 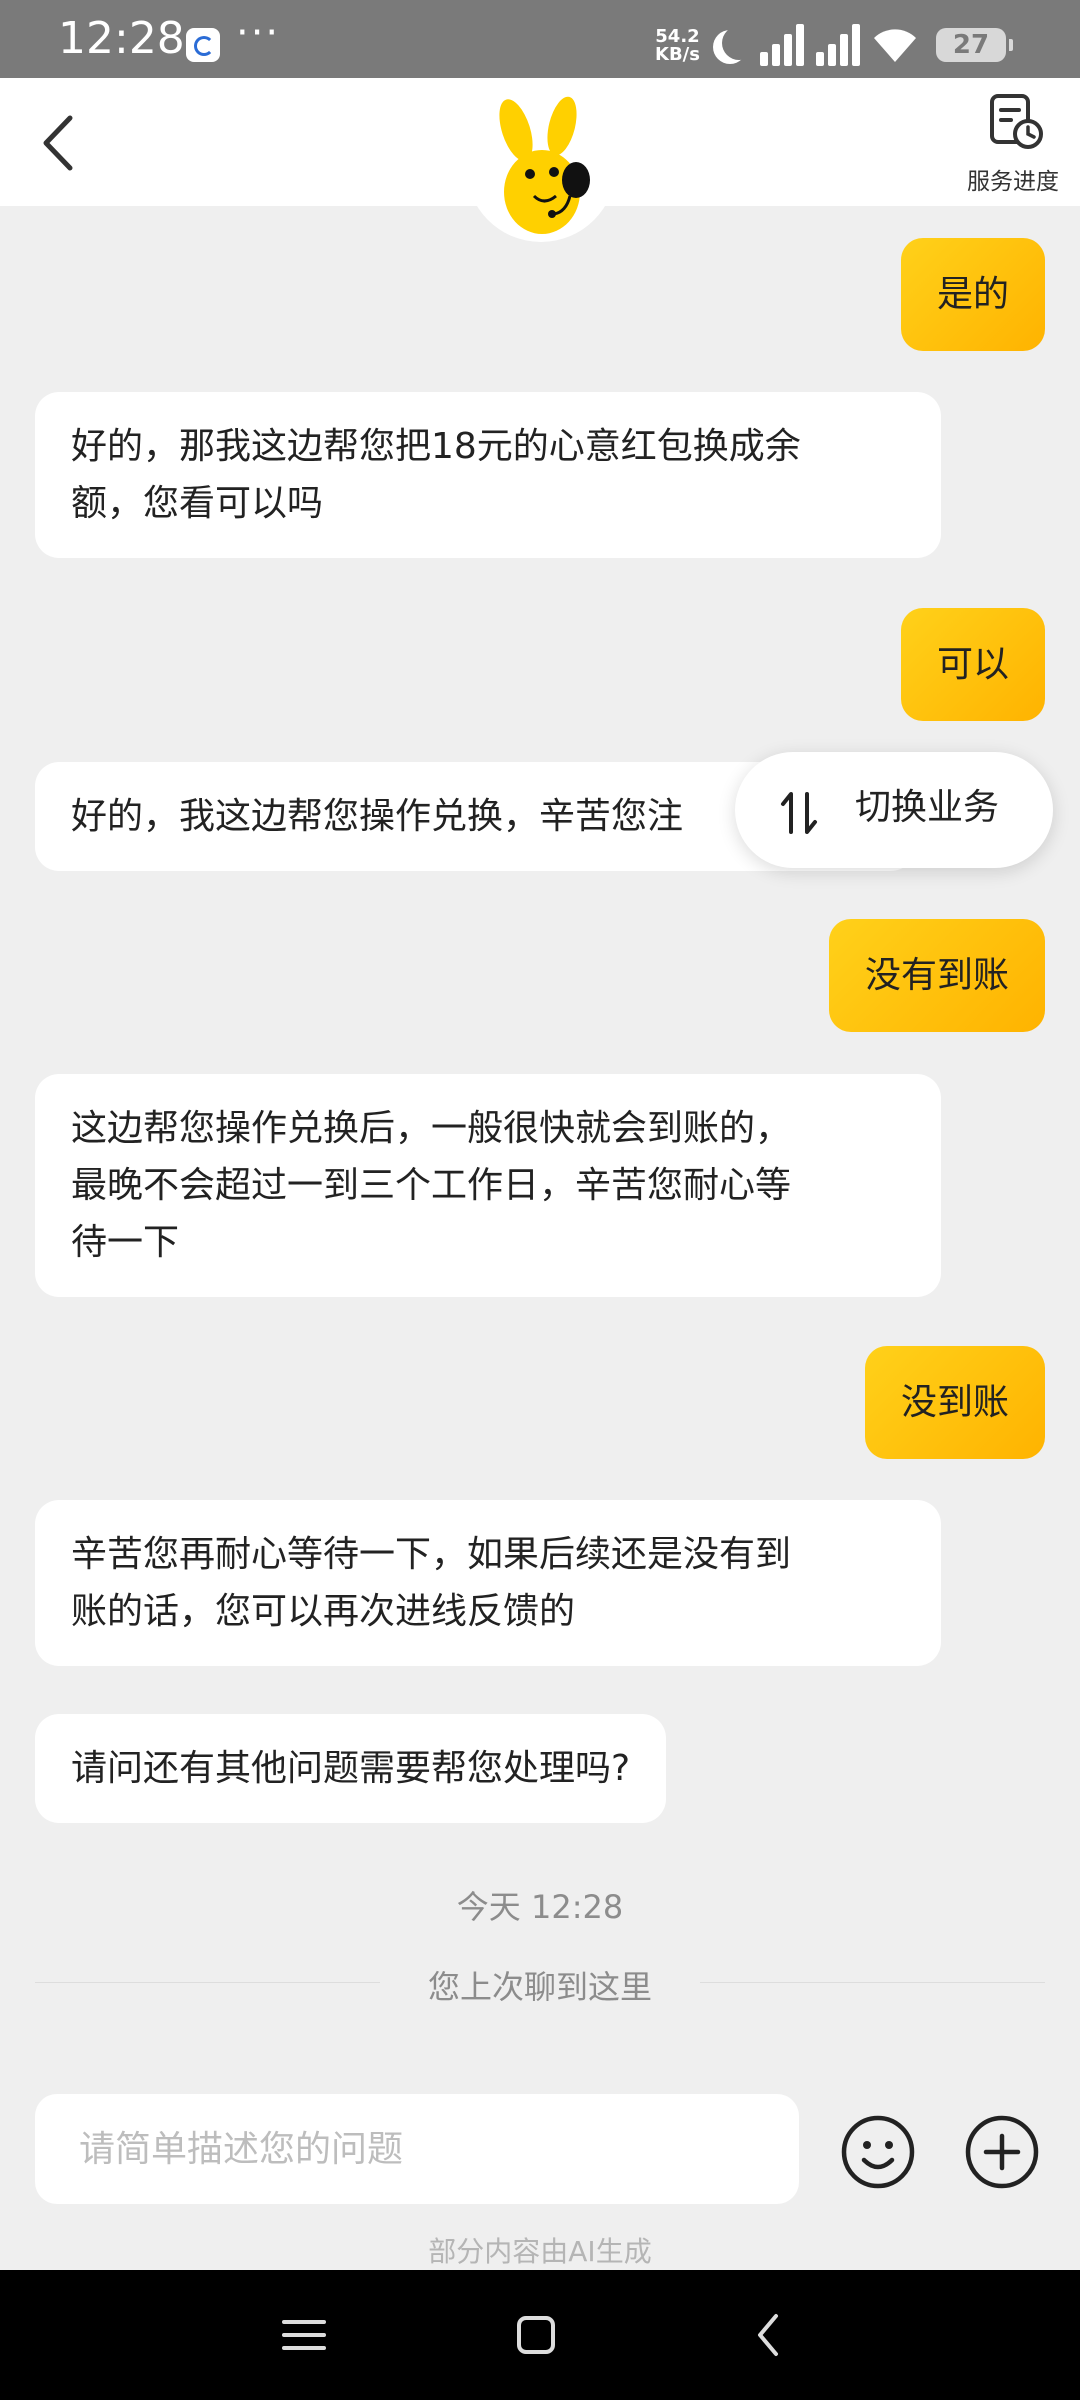 What do you see at coordinates (739, 43) in the screenshot?
I see `moon-icon` at bounding box center [739, 43].